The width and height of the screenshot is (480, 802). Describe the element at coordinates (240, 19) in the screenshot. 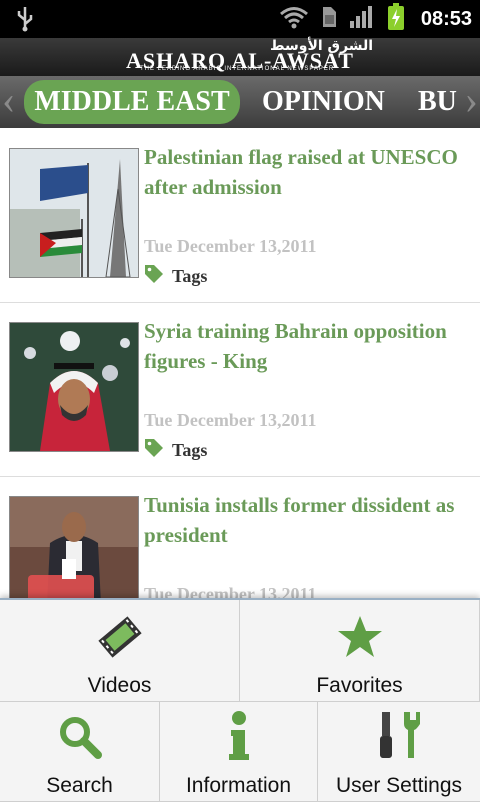

I see `status-bar: 08:53` at that location.